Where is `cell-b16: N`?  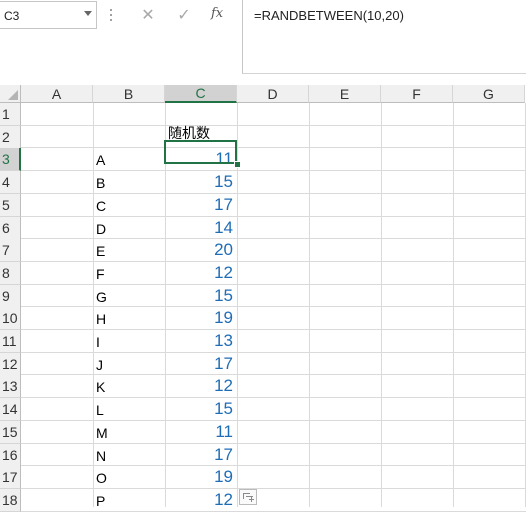
cell-b16: N is located at coordinates (101, 456).